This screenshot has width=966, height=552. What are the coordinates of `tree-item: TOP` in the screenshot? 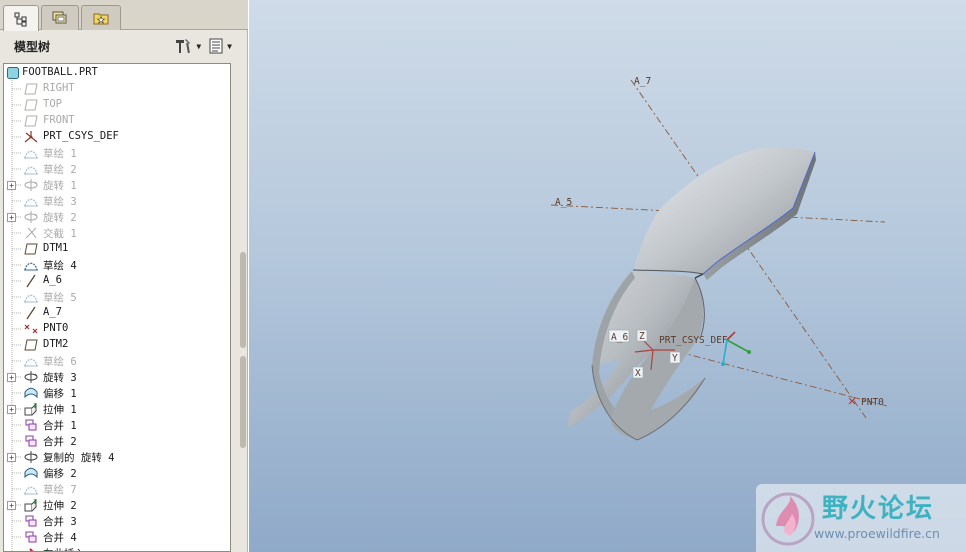 It's located at (117, 105).